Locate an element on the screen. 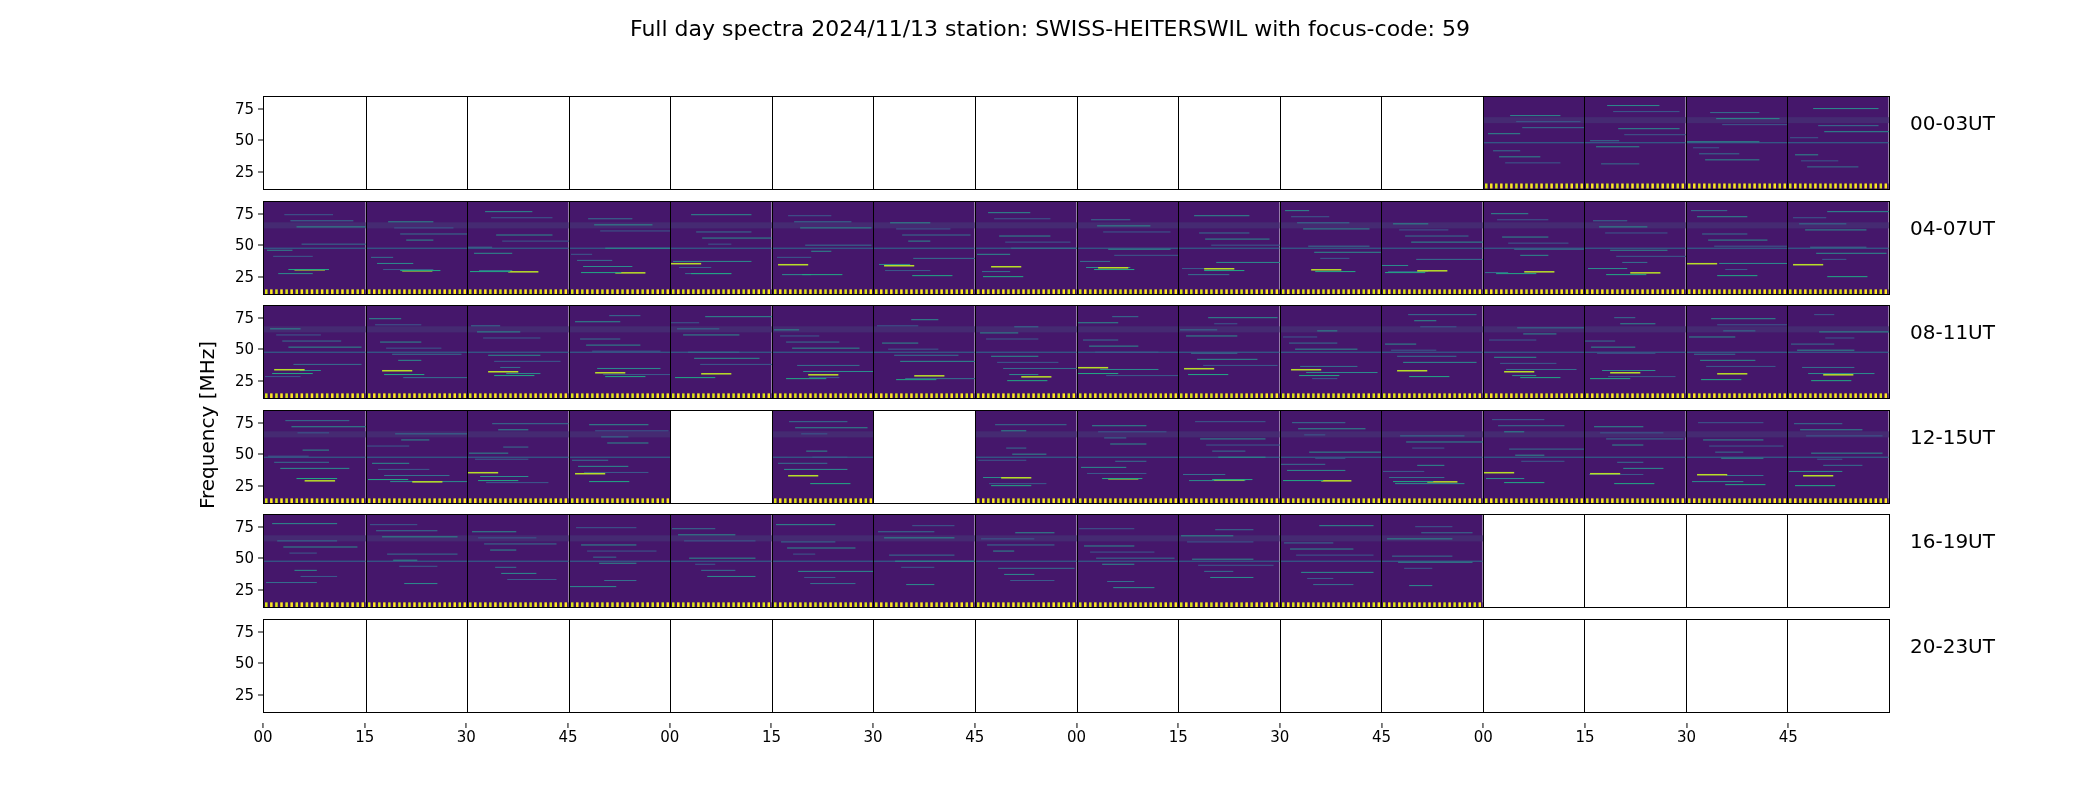 The width and height of the screenshot is (2100, 800). row-time-label: 16-19UT is located at coordinates (1952, 541).